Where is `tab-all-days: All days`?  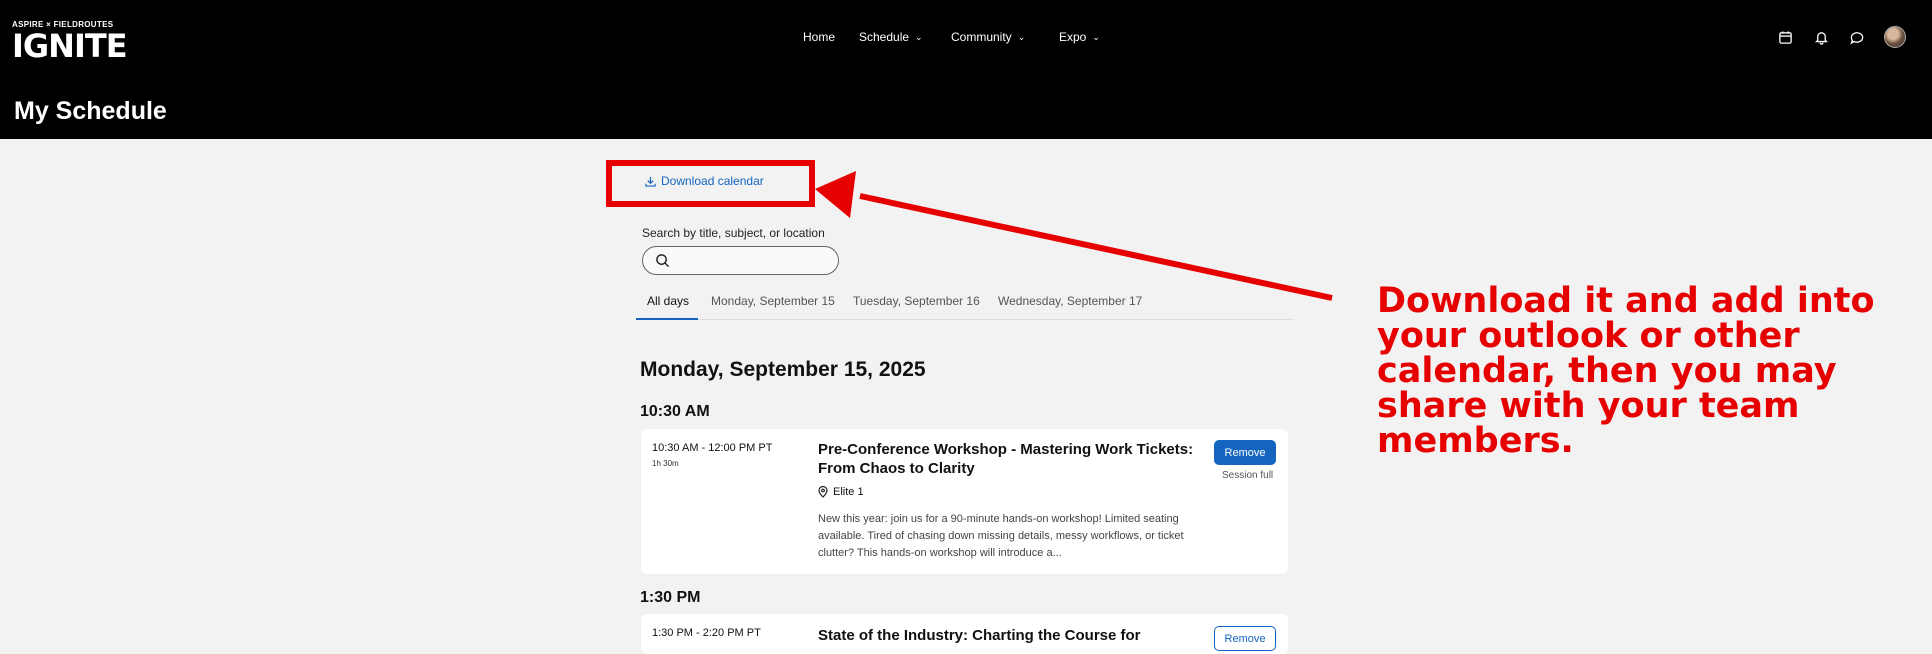 tab-all-days: All days is located at coordinates (668, 301).